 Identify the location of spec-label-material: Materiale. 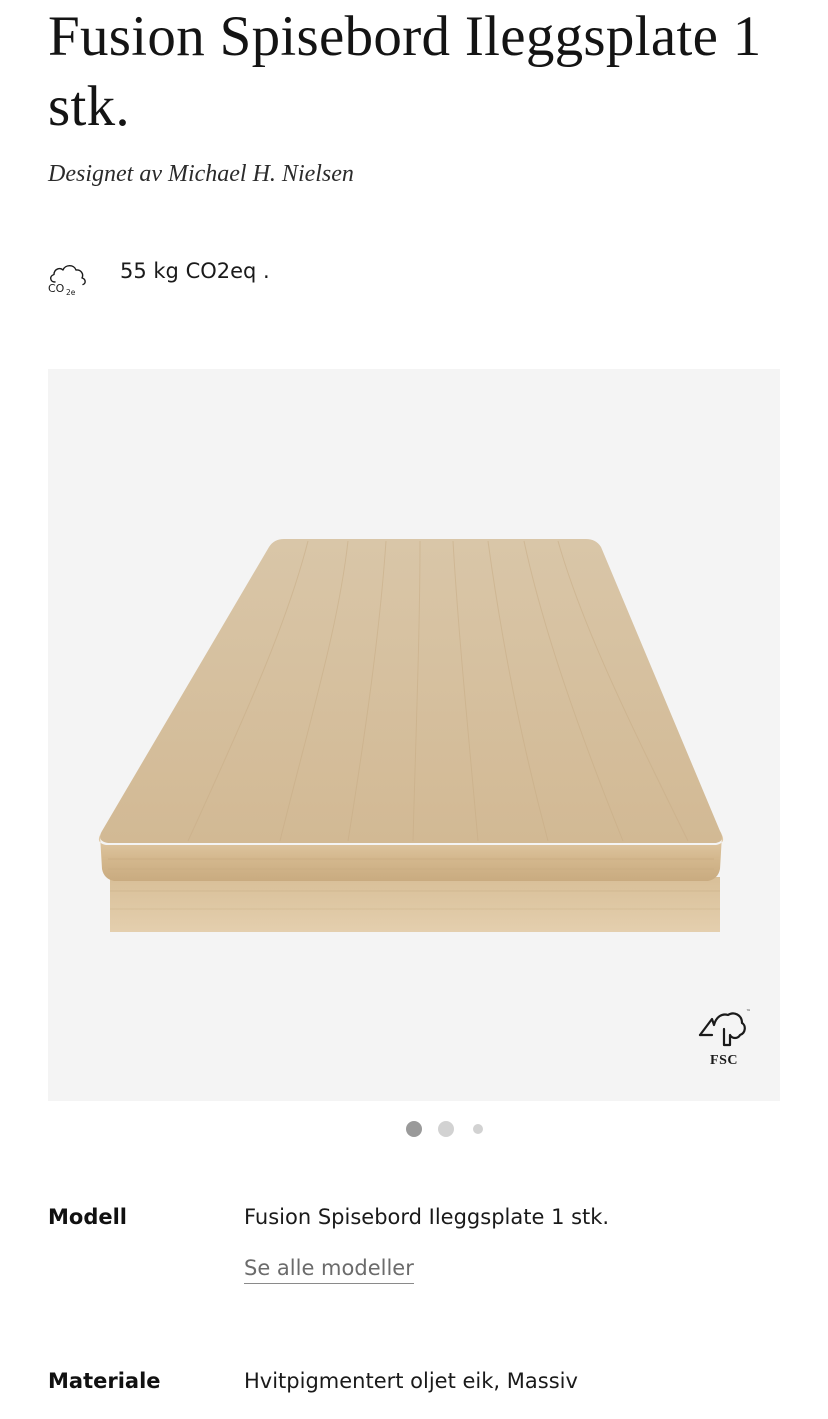
(104, 1381).